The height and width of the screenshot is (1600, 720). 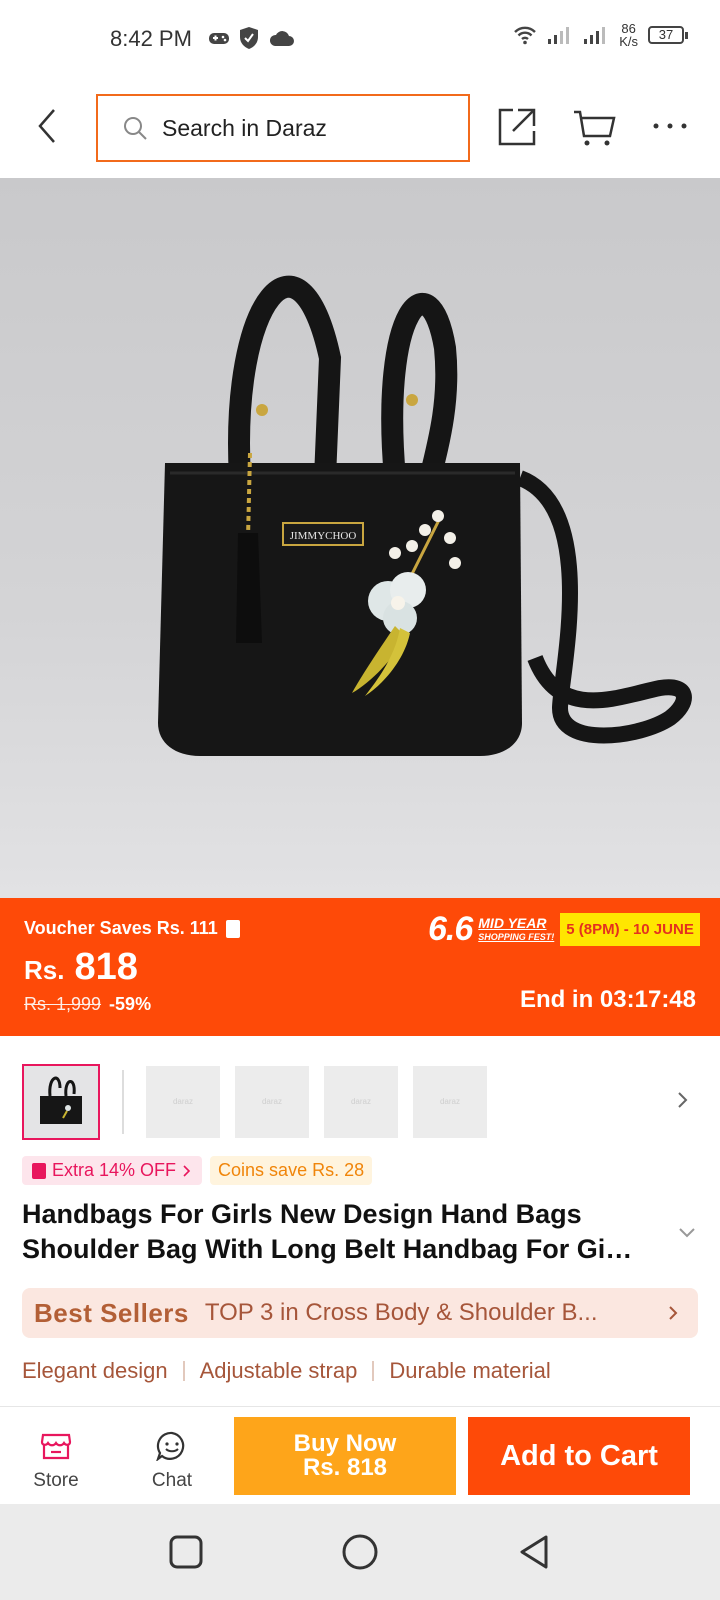 I want to click on campaign-number: 6.6, so click(x=450, y=929).